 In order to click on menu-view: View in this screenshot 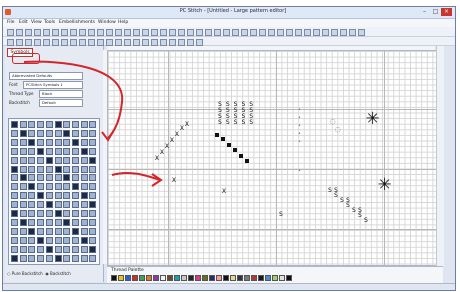, I will do `click(36, 22)`.